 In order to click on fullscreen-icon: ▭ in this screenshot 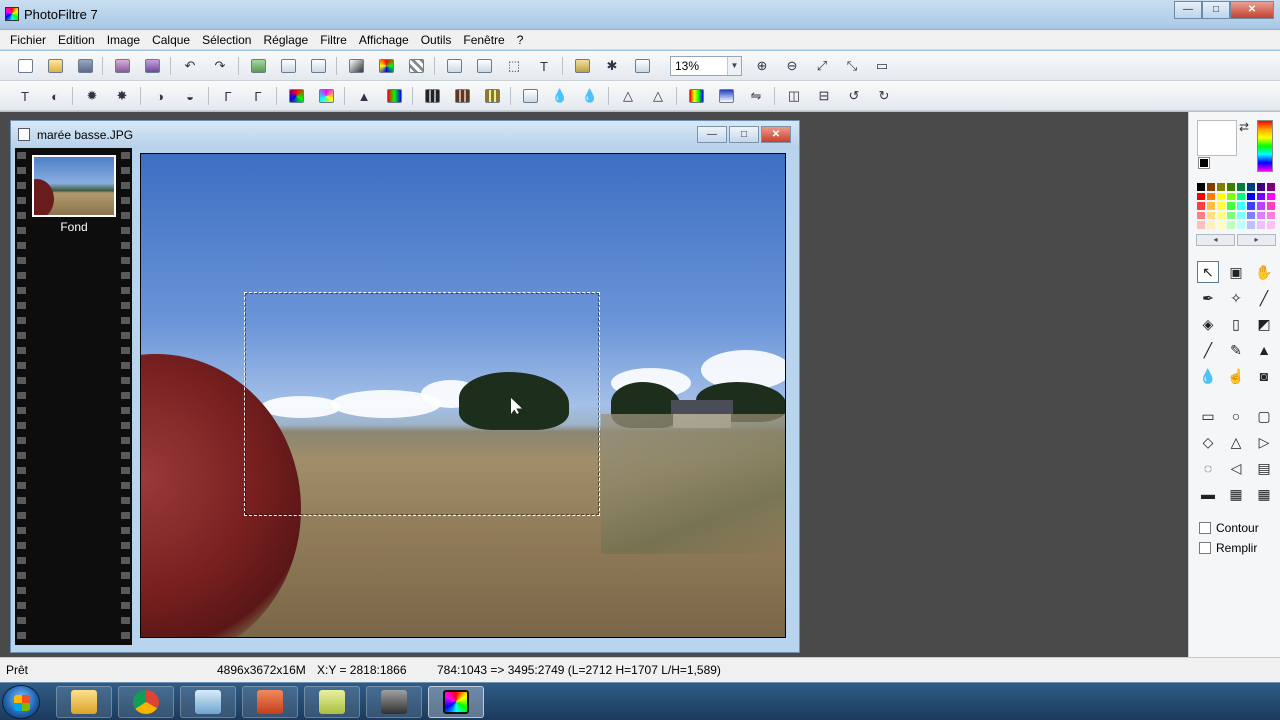, I will do `click(882, 66)`.